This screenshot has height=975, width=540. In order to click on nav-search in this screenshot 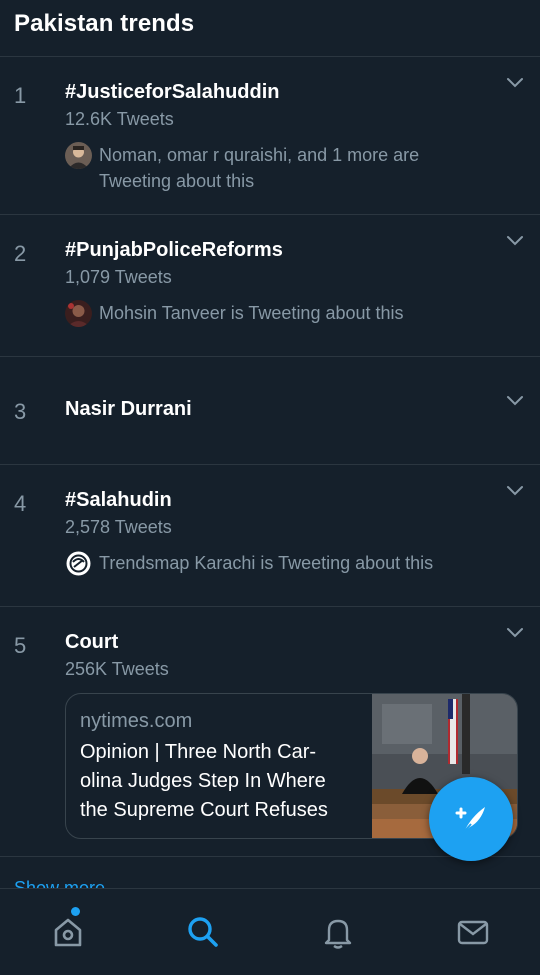, I will do `click(202, 932)`.